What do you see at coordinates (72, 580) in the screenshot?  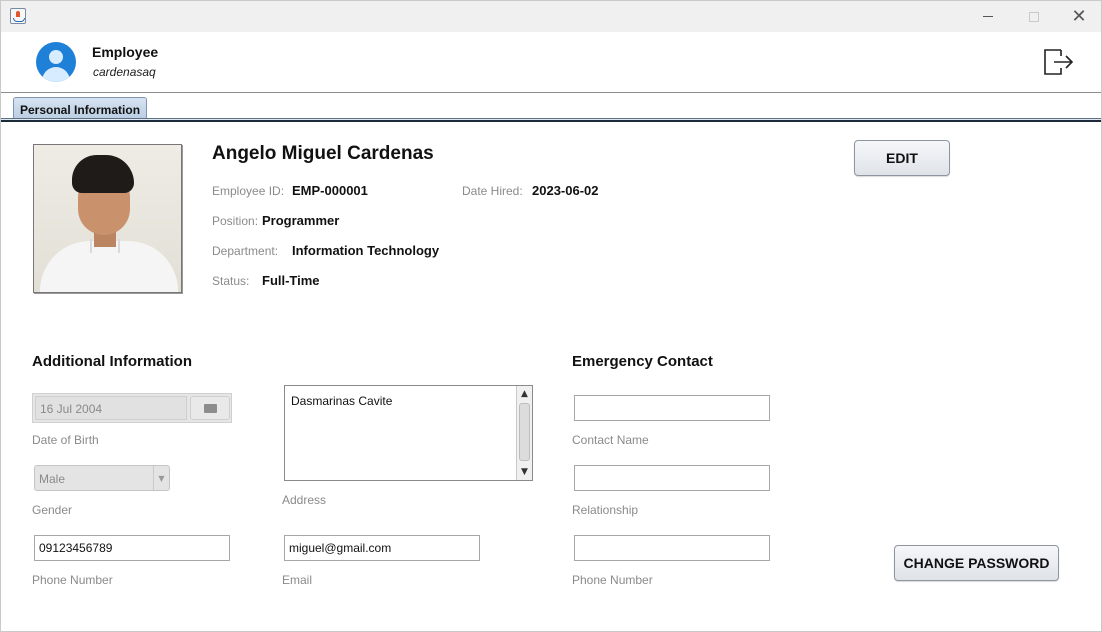 I see `phone-number-label: Phone Number` at bounding box center [72, 580].